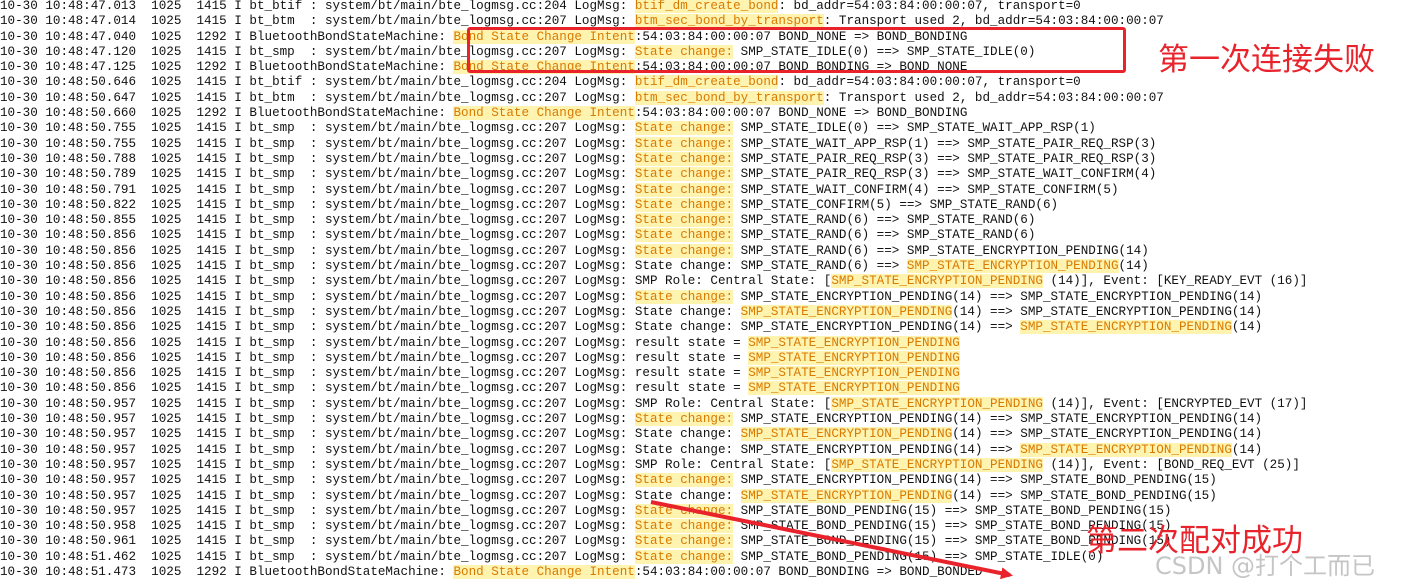 This screenshot has width=1413, height=584. I want to click on annotation-arrow, so click(831, 540).